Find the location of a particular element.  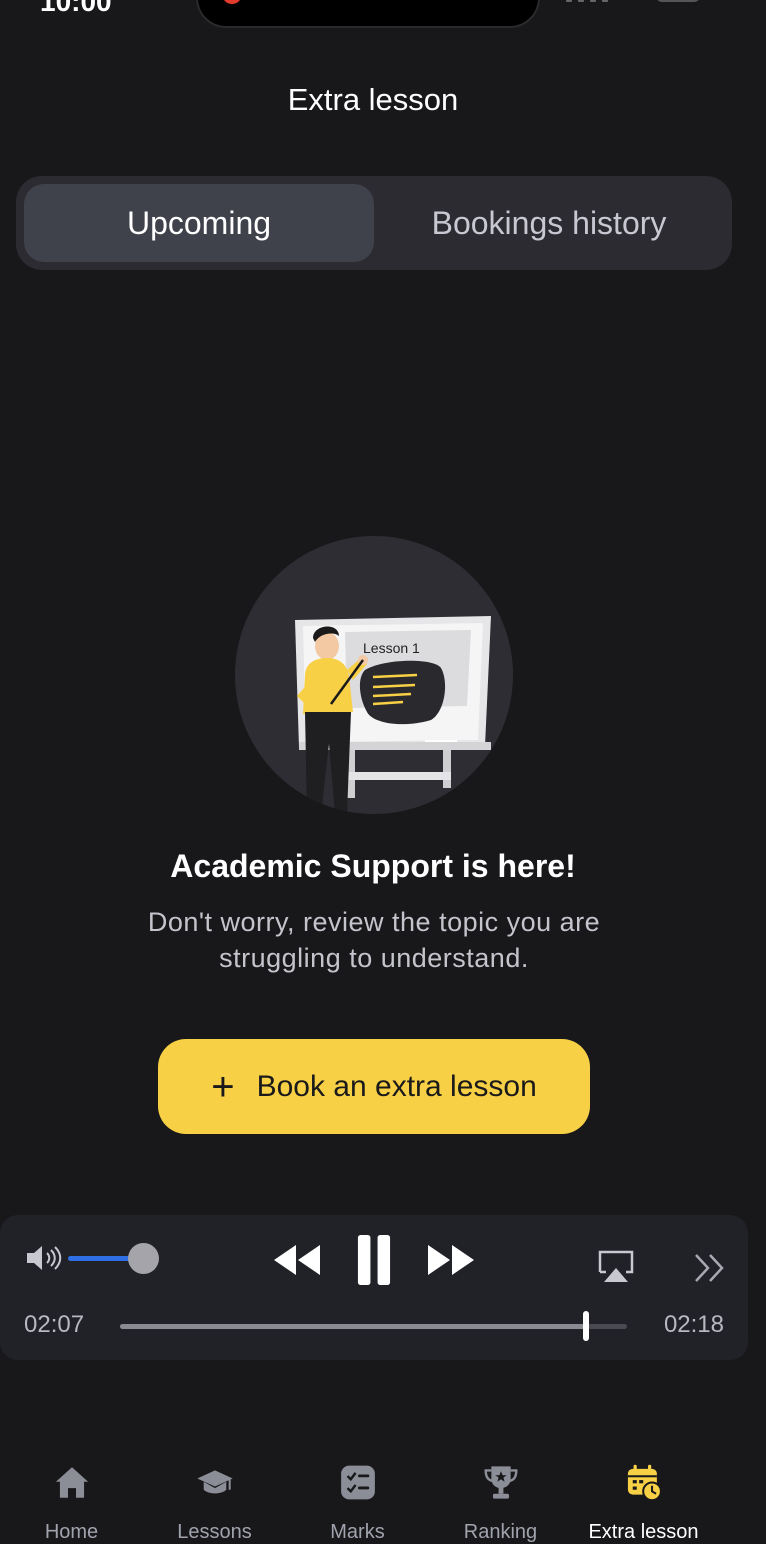

progress-handle is located at coordinates (586, 1326).